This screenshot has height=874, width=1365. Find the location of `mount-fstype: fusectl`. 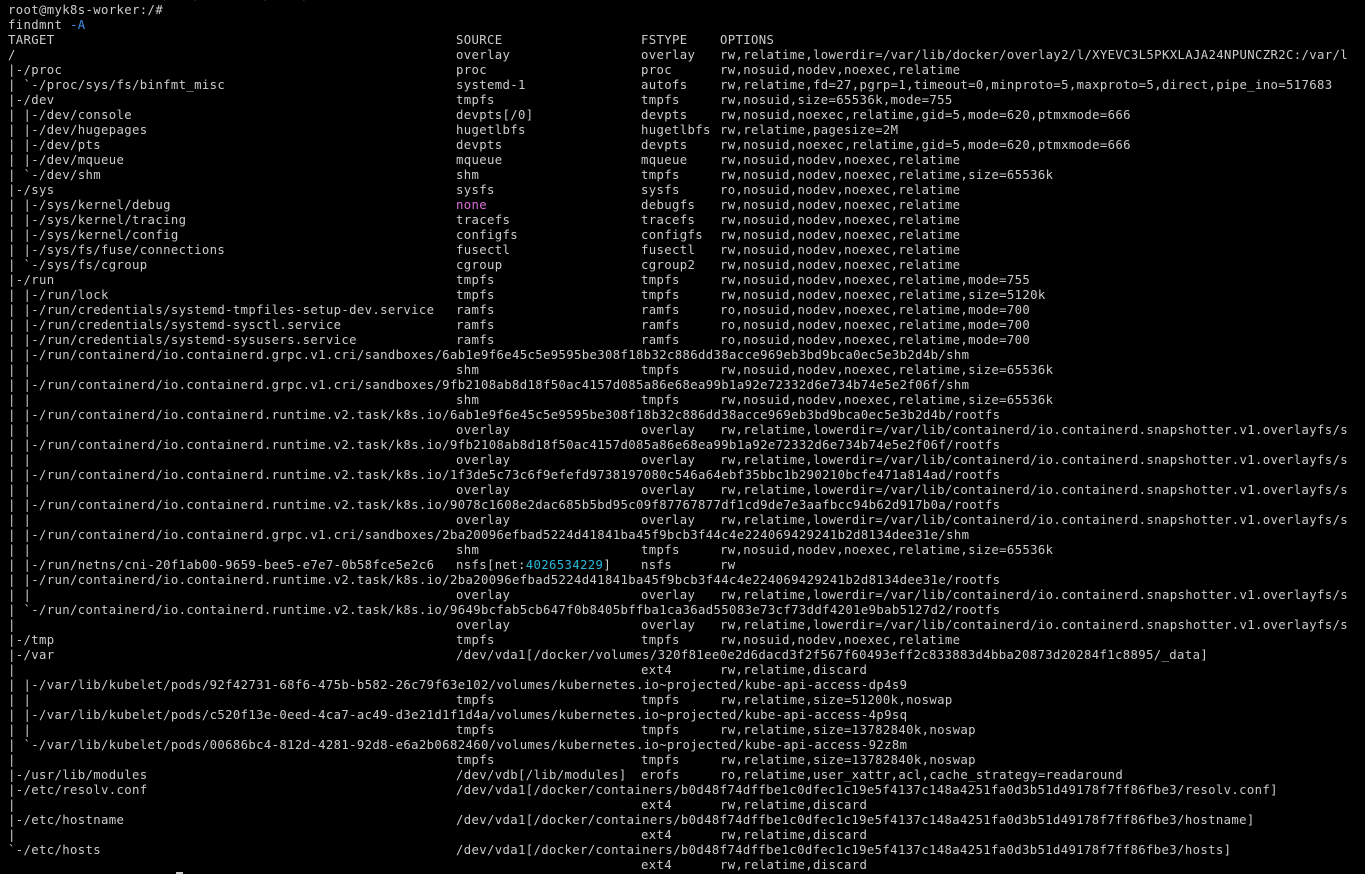

mount-fstype: fusectl is located at coordinates (668, 250).